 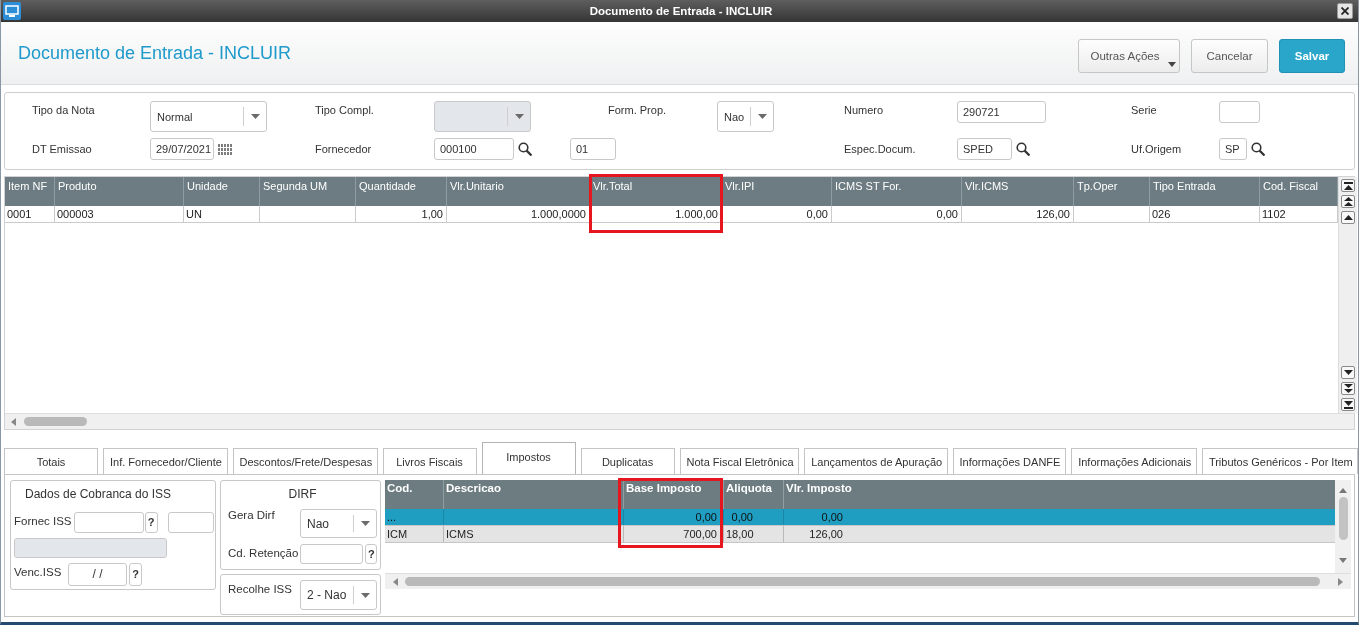 I want to click on input-field: SPED, so click(x=984, y=149).